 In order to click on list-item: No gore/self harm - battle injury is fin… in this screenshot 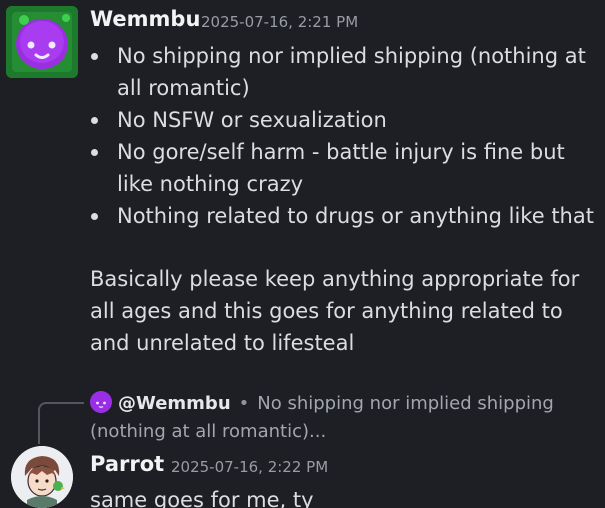, I will do `click(346, 168)`.